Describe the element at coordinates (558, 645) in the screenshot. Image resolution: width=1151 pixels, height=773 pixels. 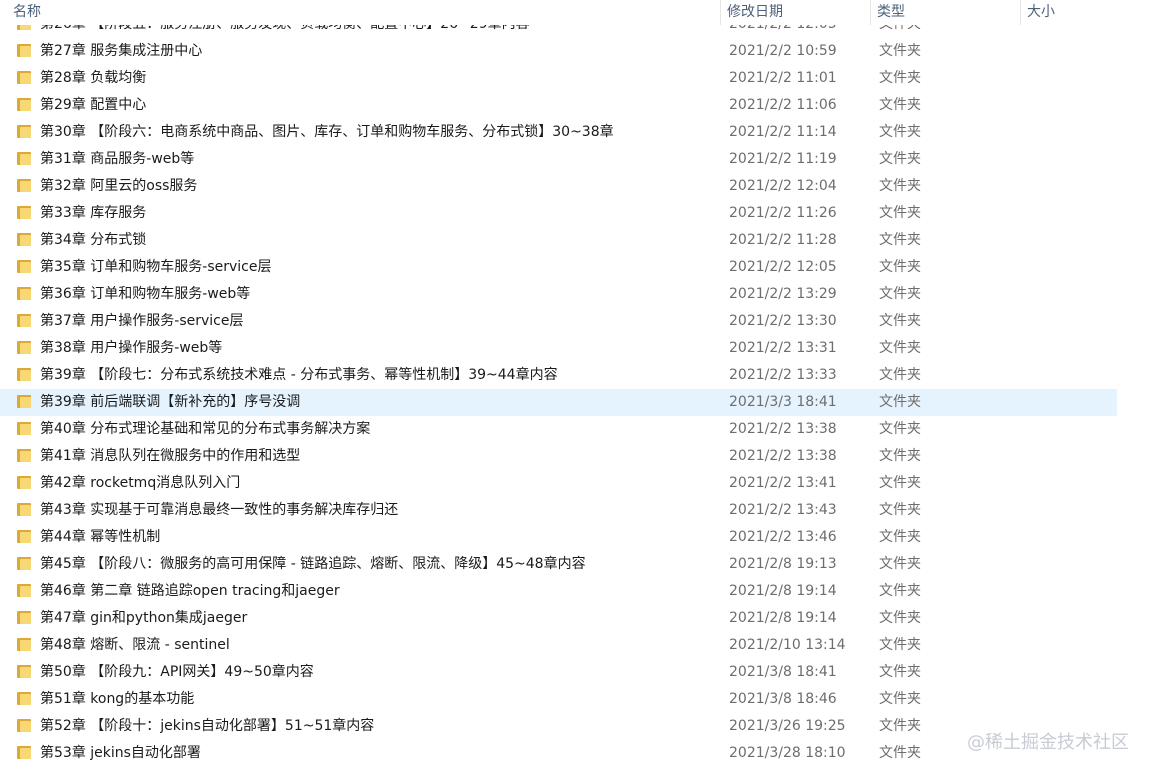
I see `file-row: 第48章 熔断、限流 - sentinel 2021/2/10 13:14 文件夹` at that location.